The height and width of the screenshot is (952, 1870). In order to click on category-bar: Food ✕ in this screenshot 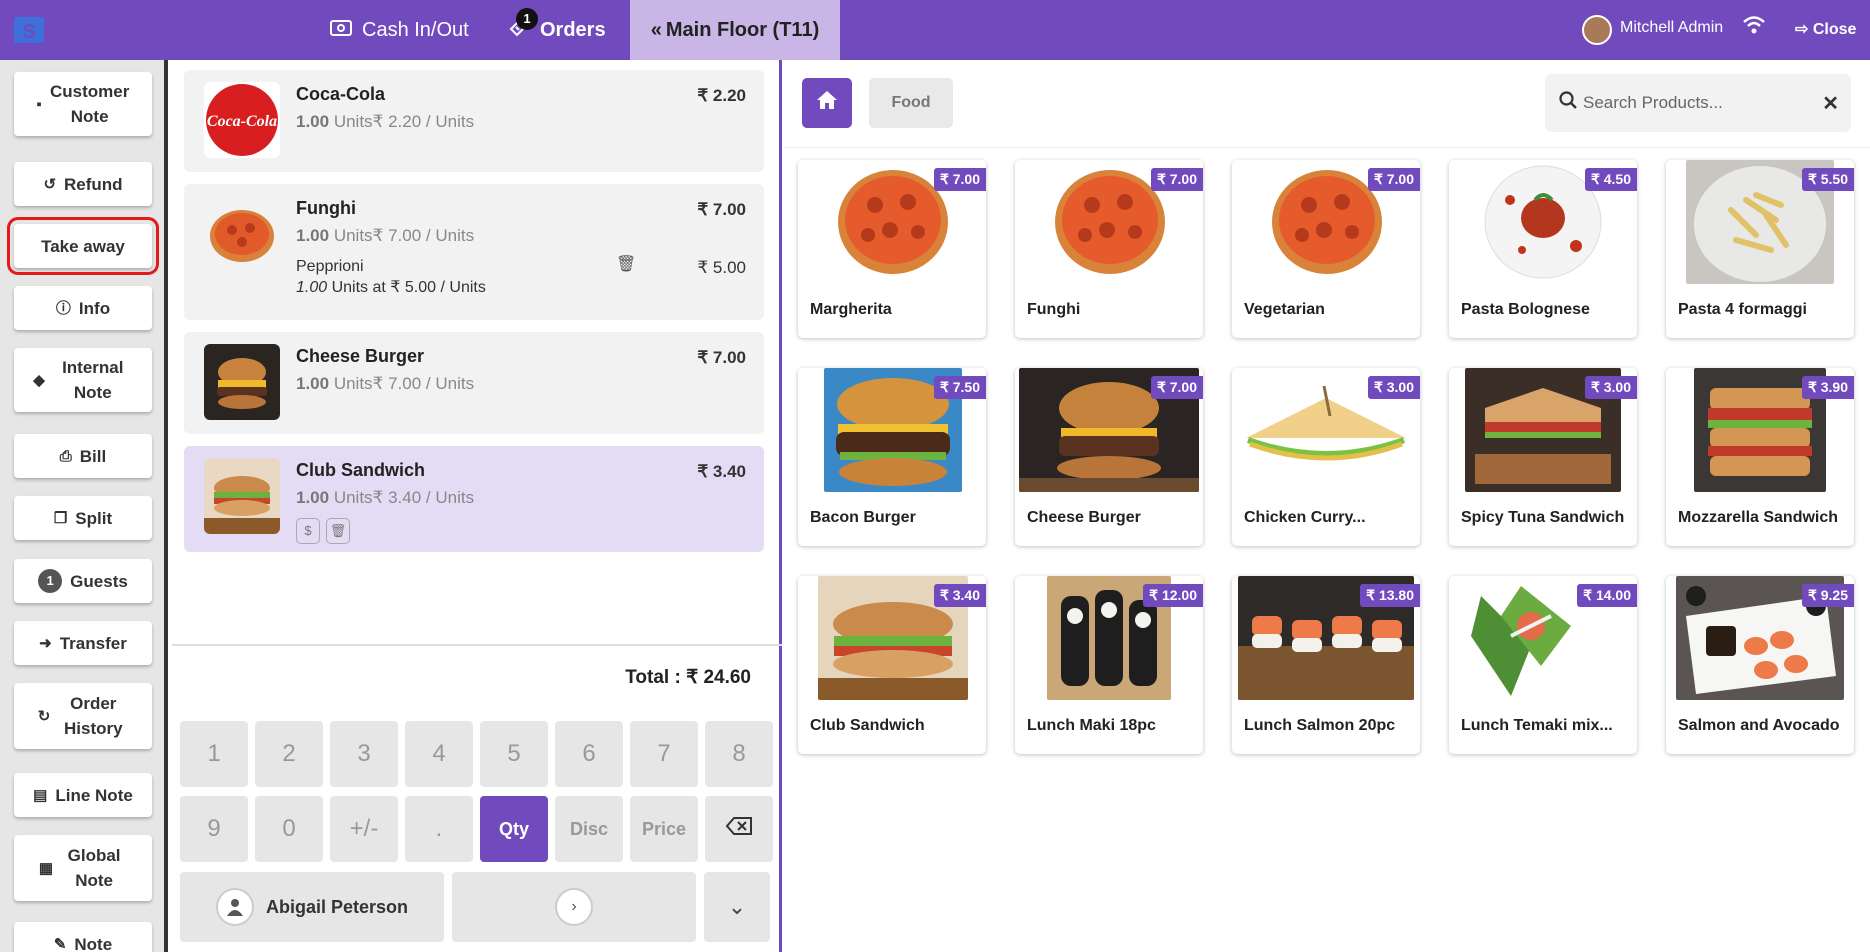, I will do `click(1327, 104)`.